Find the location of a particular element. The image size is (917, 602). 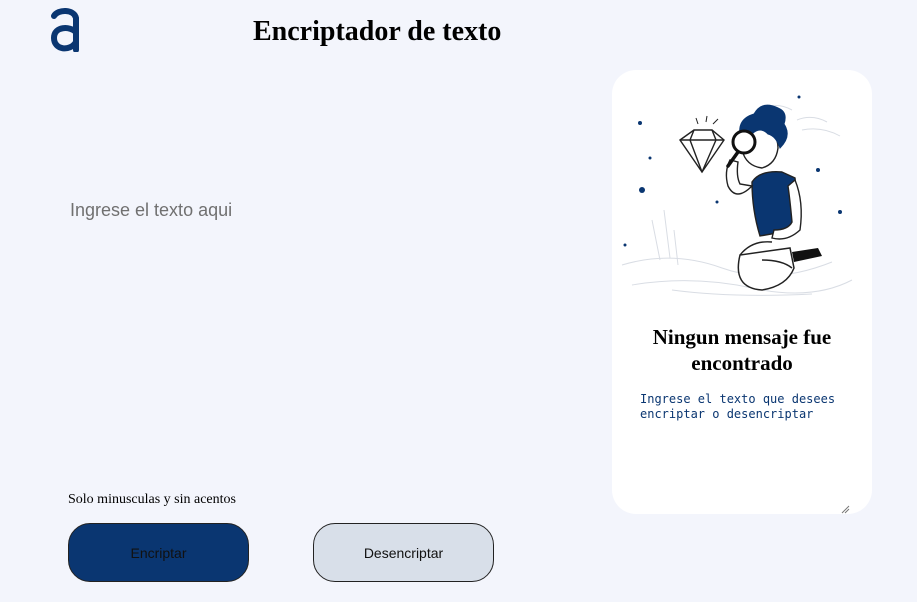

empty-state-title: Ningun mensaje fue encontrado is located at coordinates (742, 350).